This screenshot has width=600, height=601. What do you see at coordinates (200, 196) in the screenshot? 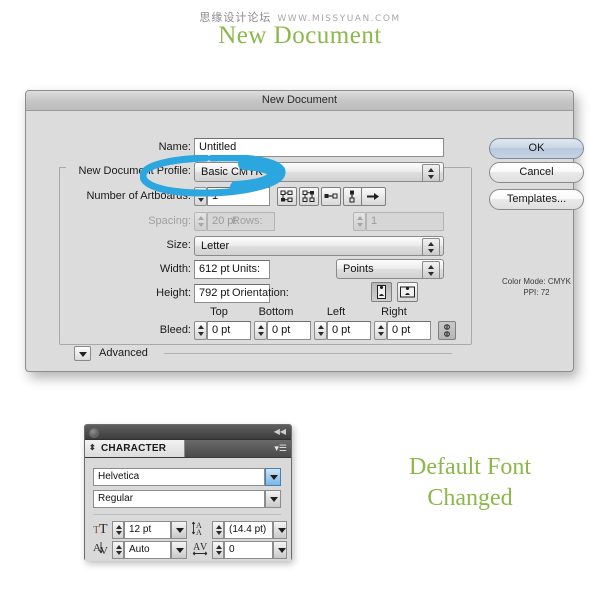
I see `number-of-artboards-stepper` at bounding box center [200, 196].